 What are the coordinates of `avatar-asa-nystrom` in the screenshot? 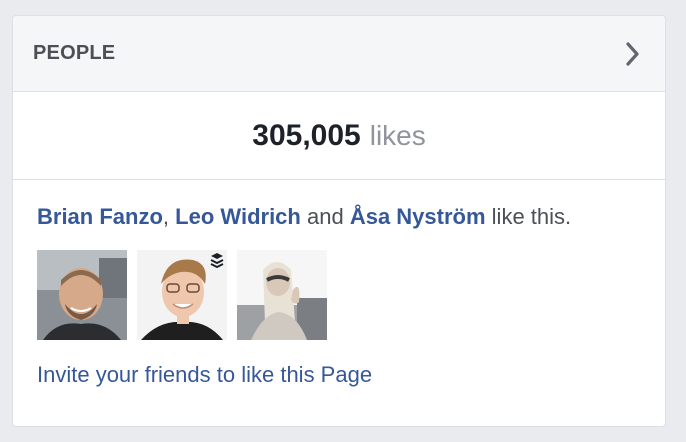 It's located at (282, 295).